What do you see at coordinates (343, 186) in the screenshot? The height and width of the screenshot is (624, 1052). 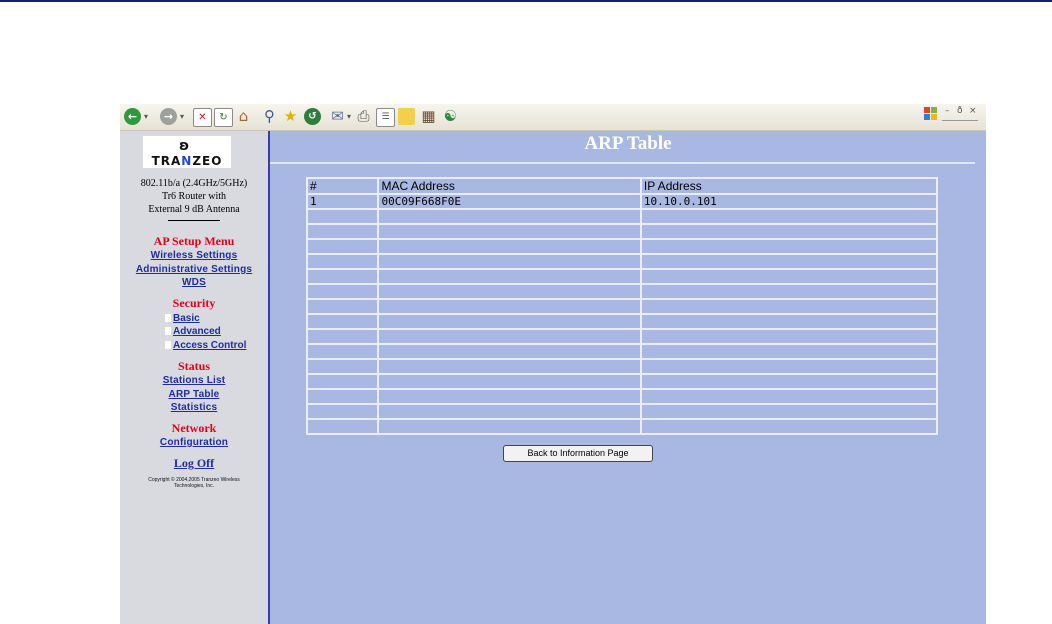 I see `column-header-number: #` at bounding box center [343, 186].